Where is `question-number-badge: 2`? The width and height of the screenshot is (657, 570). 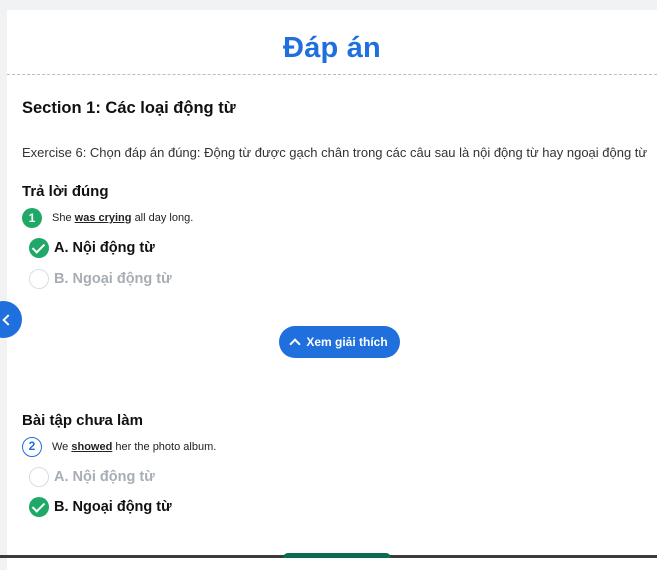
question-number-badge: 2 is located at coordinates (32, 447).